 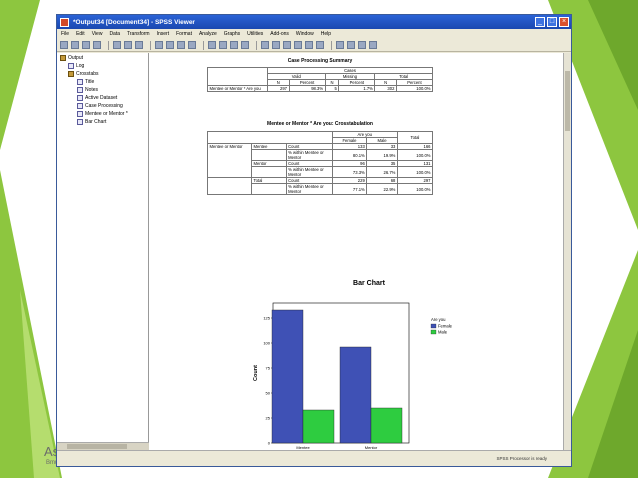 I want to click on table-cell: 19.9%, so click(x=382, y=155).